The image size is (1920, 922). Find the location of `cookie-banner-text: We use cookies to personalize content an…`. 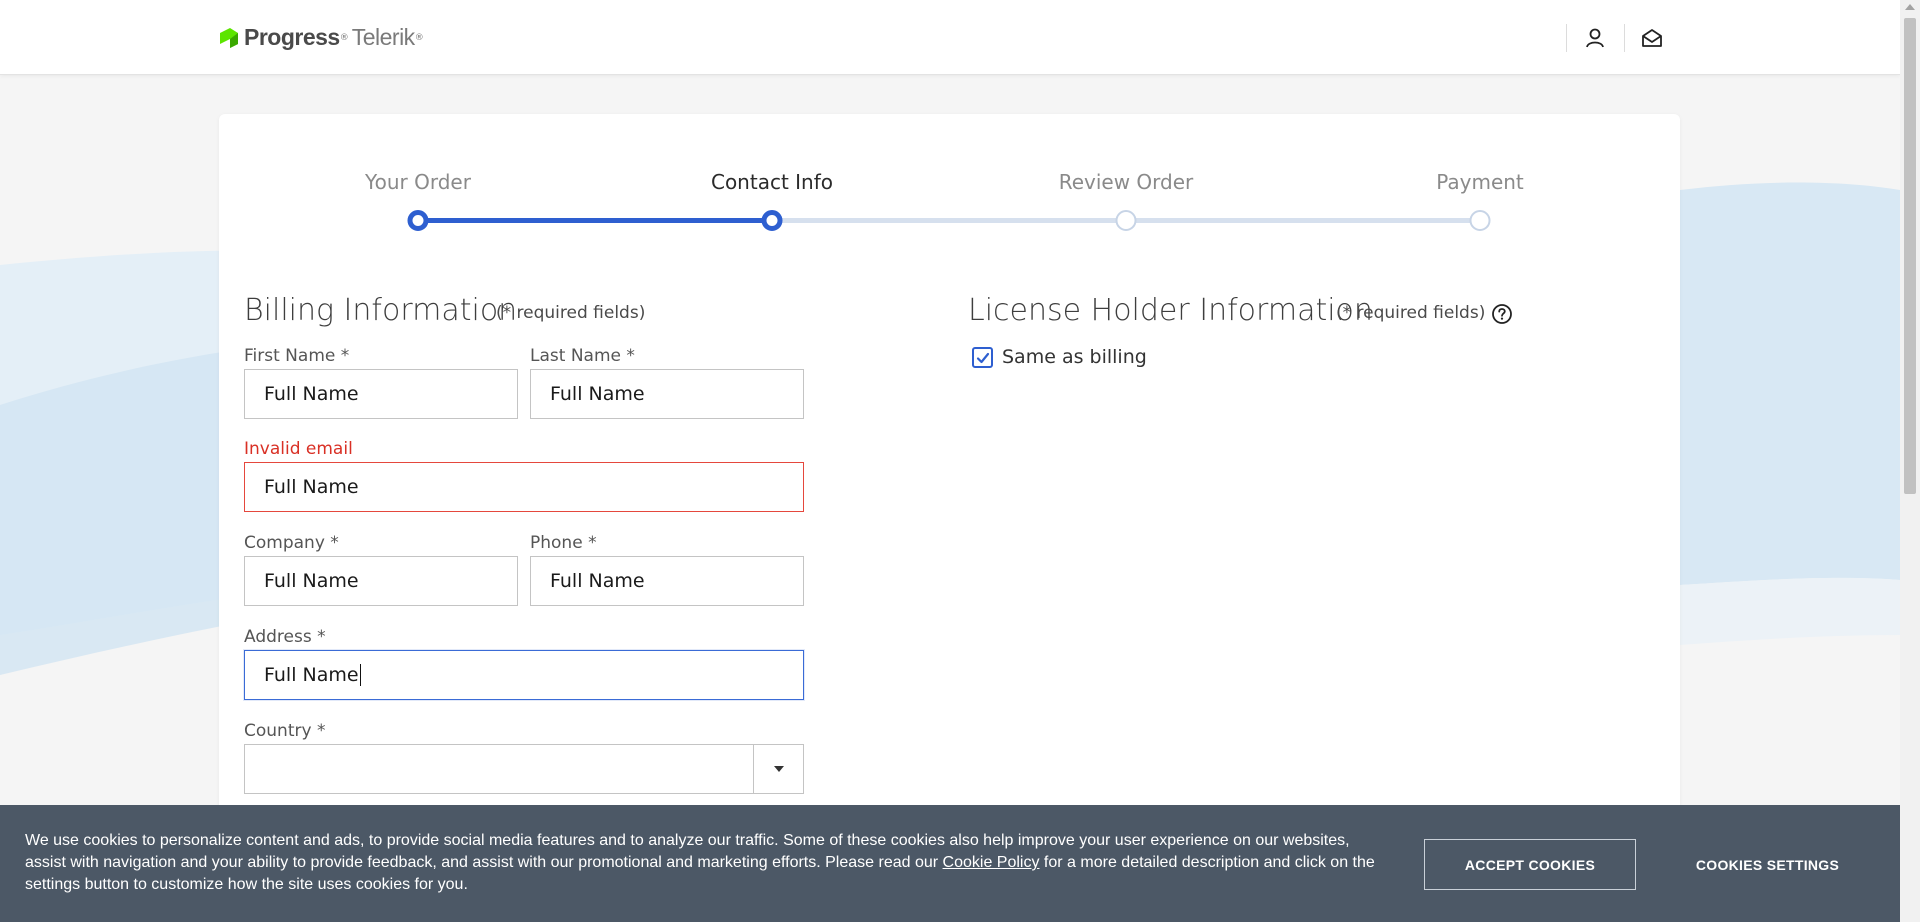

cookie-banner-text: We use cookies to personalize content an… is located at coordinates (700, 862).